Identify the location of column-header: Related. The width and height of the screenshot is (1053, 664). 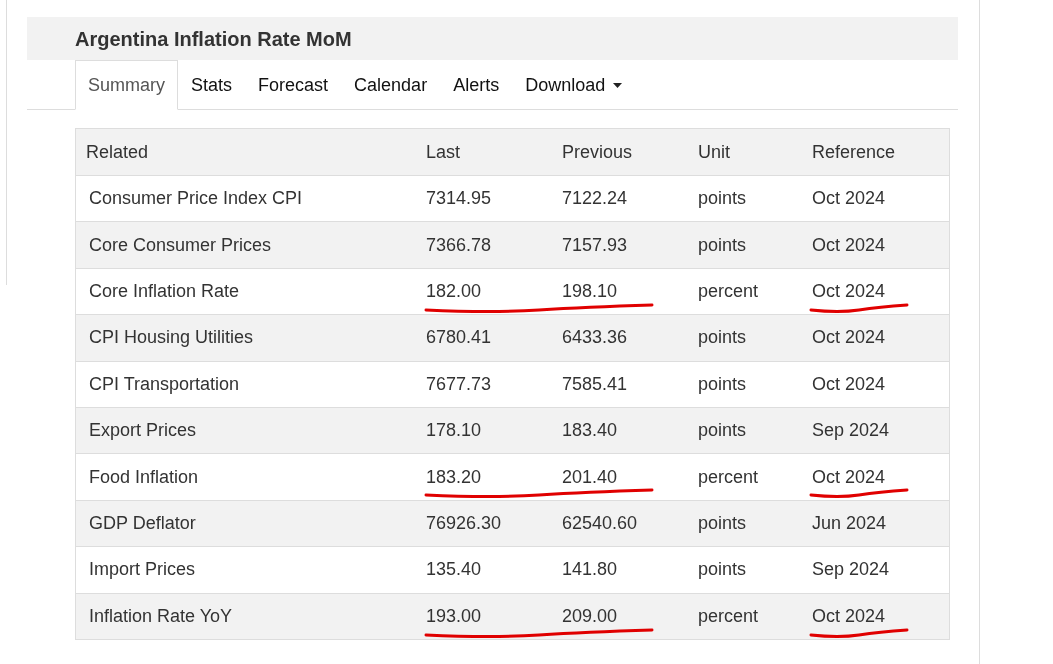
(117, 152).